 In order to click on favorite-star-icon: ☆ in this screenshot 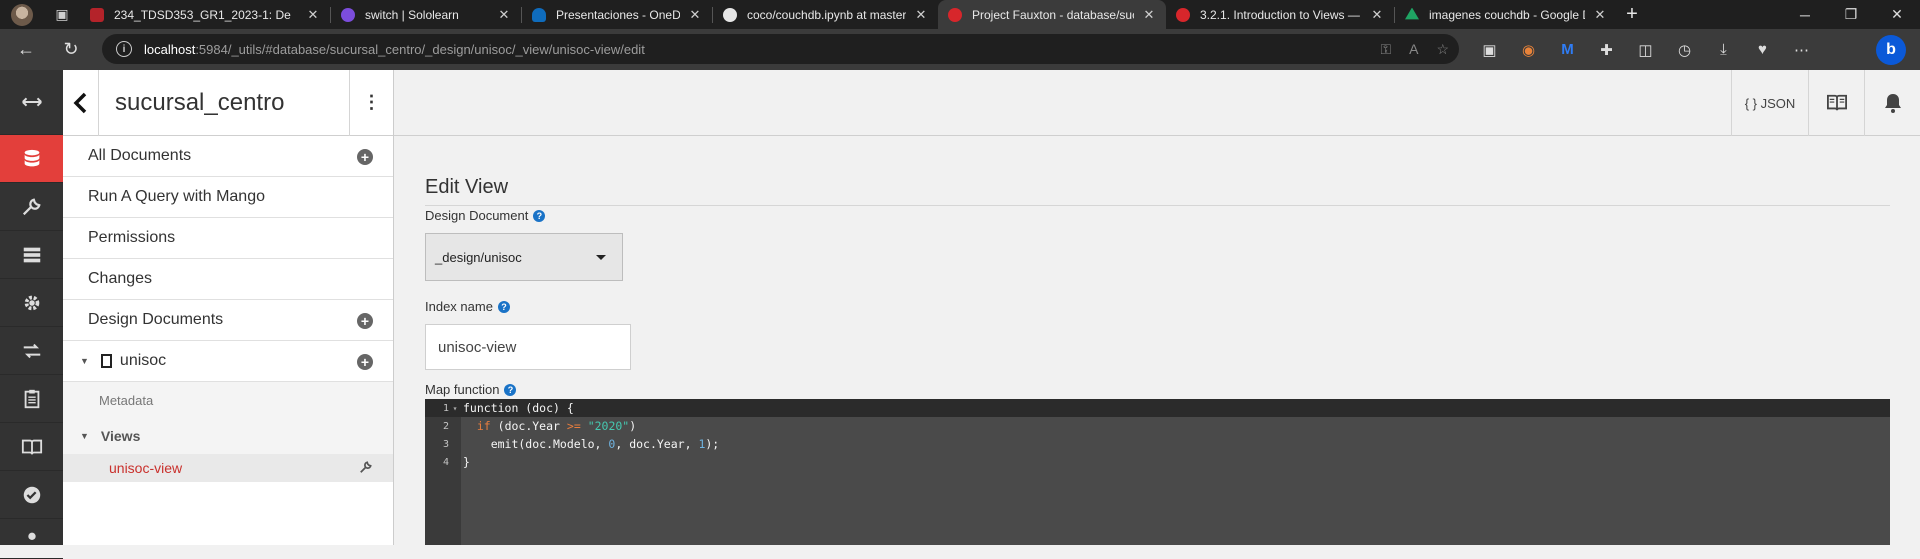, I will do `click(1442, 49)`.